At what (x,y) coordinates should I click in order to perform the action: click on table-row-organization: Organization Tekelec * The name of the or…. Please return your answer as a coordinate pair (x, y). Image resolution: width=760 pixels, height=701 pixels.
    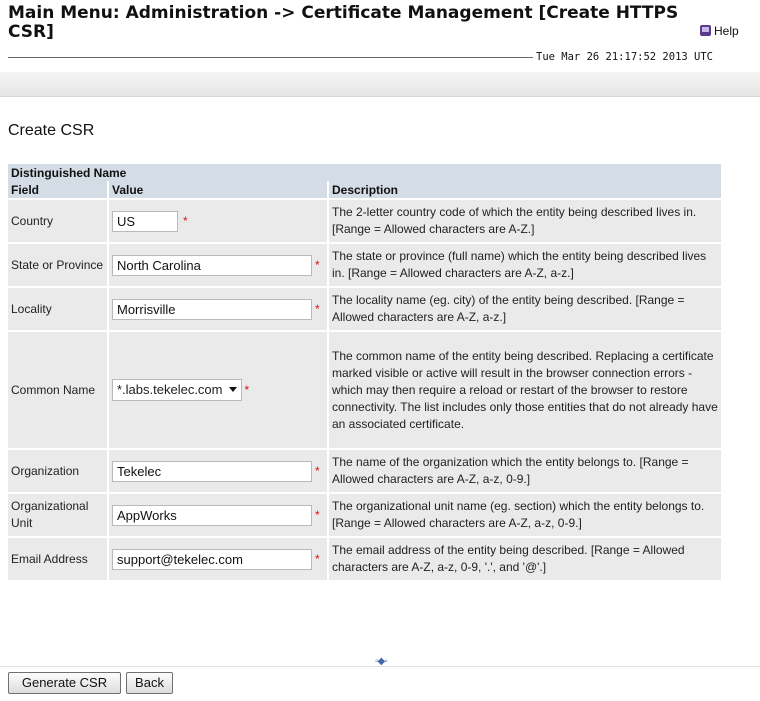
    Looking at the image, I should click on (366, 470).